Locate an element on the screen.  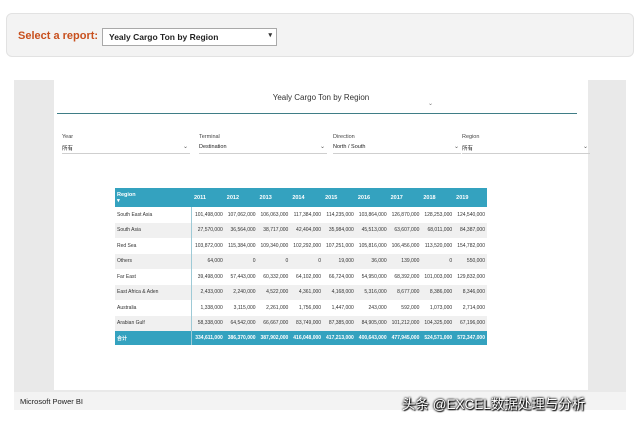
slicer-label: Direction is located at coordinates (344, 137).